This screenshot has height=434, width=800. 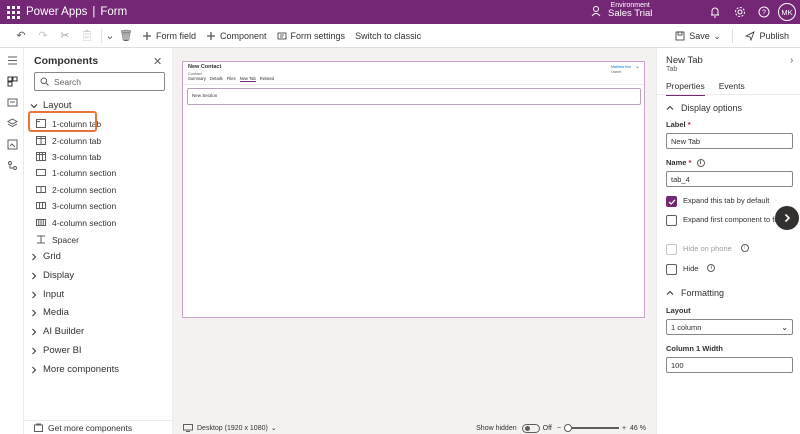 What do you see at coordinates (114, 12) in the screenshot?
I see `page-name: Form` at bounding box center [114, 12].